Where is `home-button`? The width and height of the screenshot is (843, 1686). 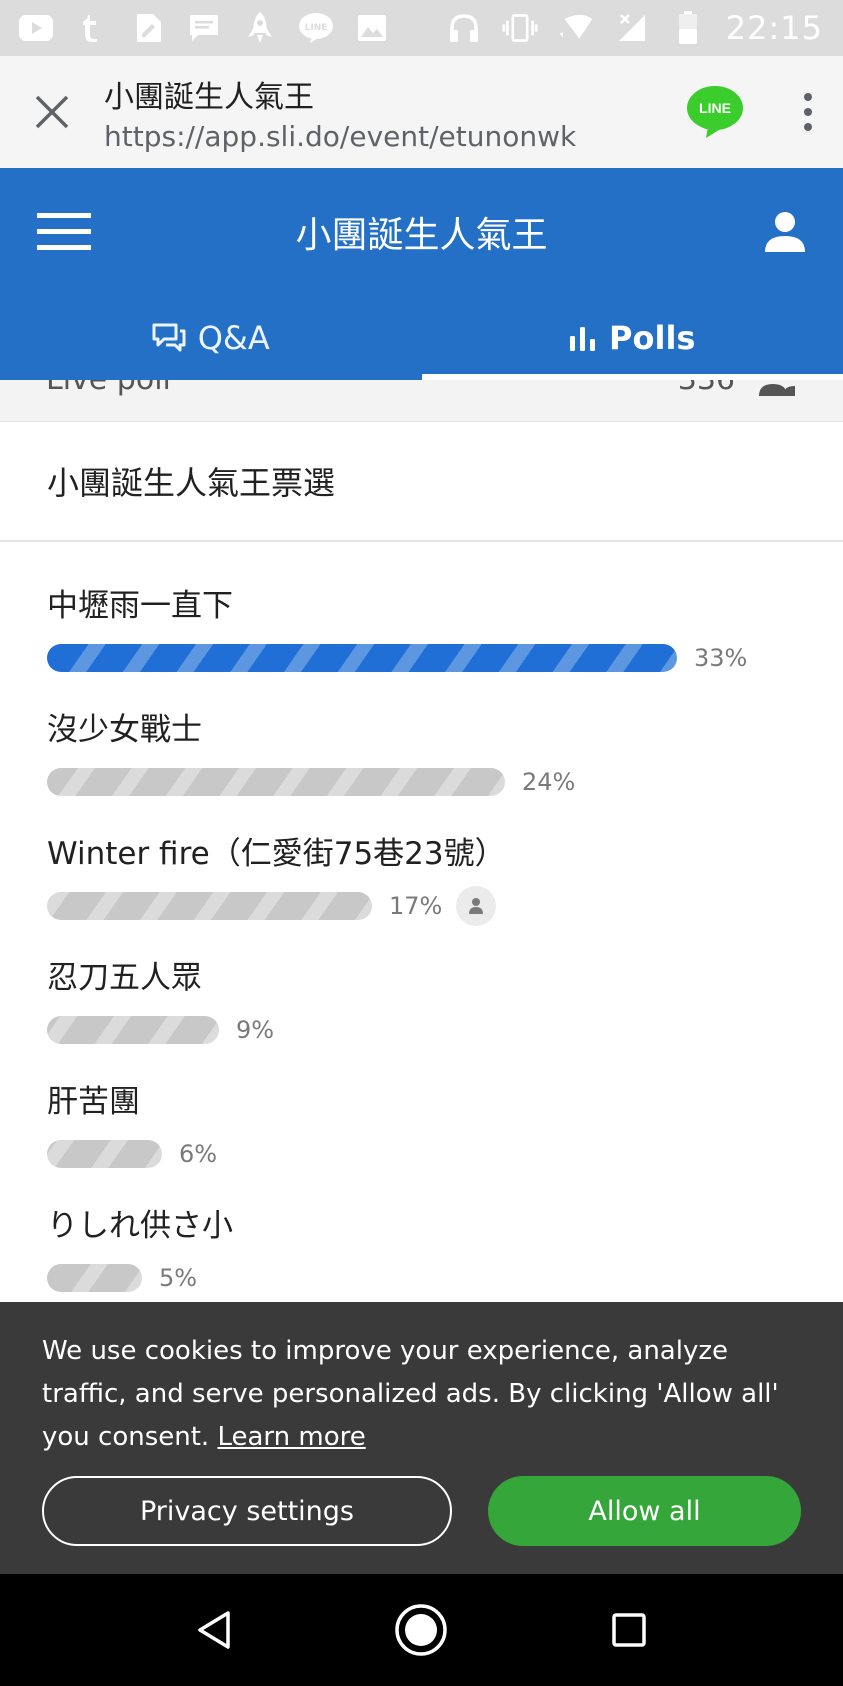
home-button is located at coordinates (421, 1630).